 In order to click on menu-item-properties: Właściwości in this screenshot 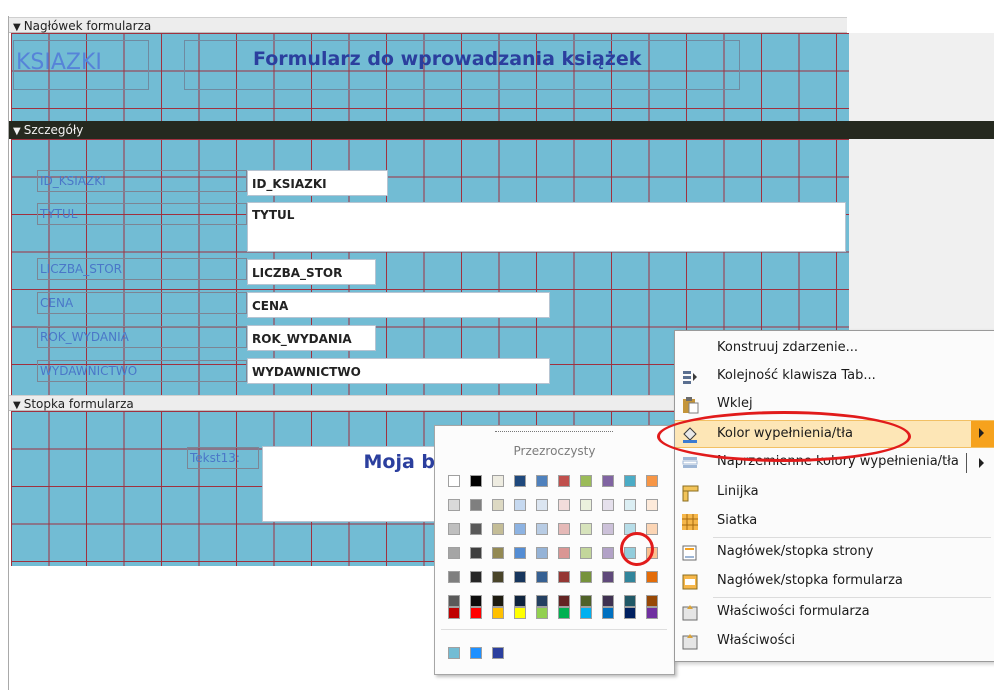, I will do `click(834, 642)`.